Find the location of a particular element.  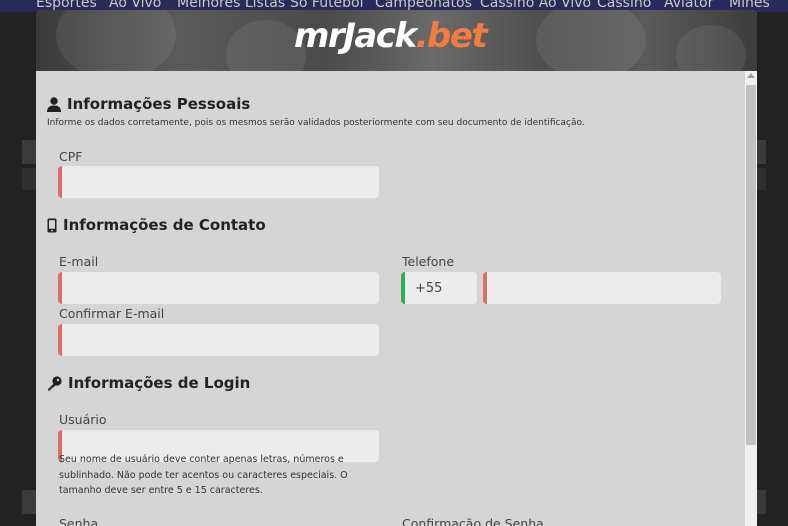

username-label: Usuário is located at coordinates (83, 419).